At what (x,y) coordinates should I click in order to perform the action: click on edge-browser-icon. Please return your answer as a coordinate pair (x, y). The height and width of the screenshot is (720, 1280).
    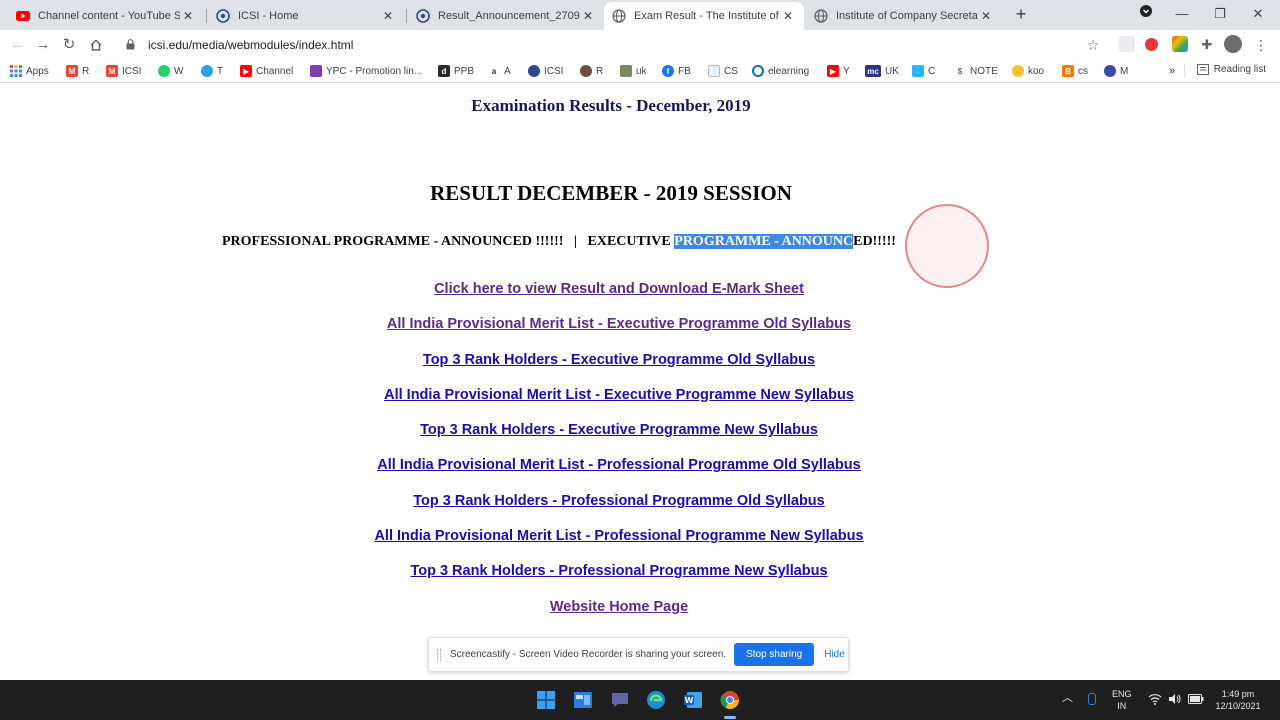
    Looking at the image, I should click on (656, 700).